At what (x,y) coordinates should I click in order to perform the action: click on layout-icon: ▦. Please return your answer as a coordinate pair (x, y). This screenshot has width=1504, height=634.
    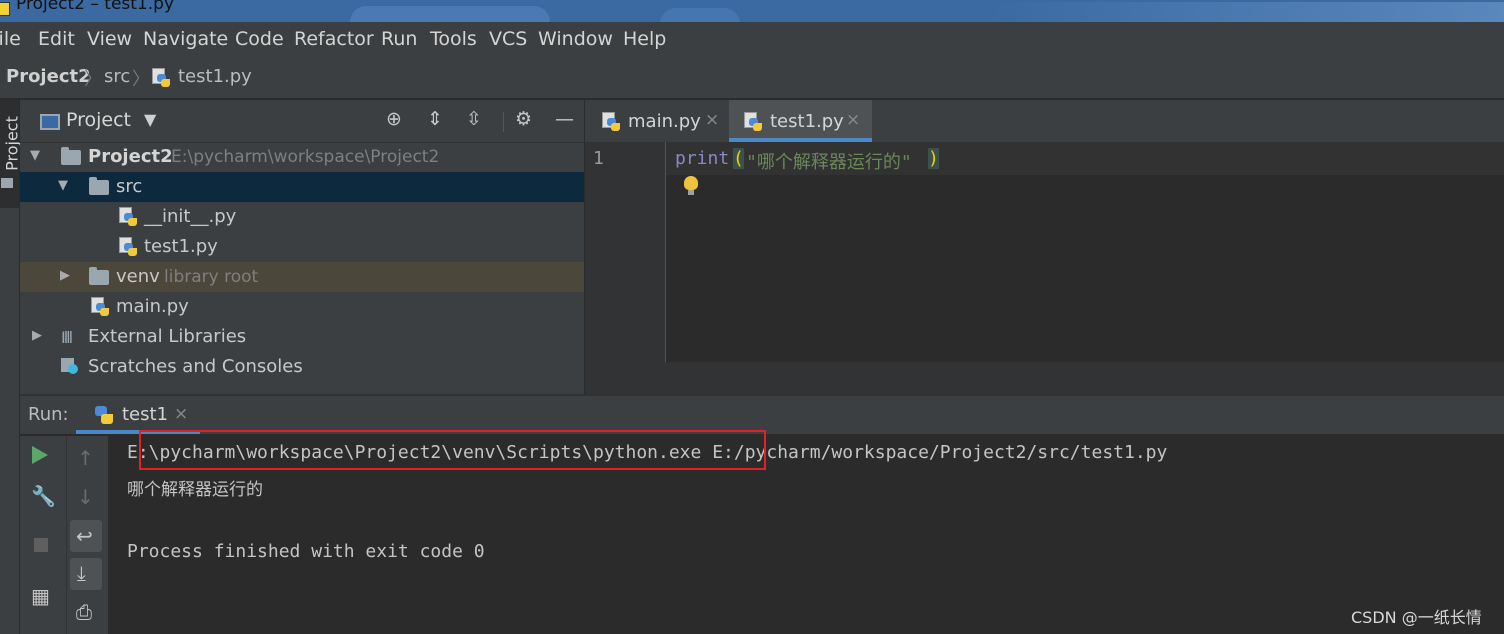
    Looking at the image, I should click on (40, 596).